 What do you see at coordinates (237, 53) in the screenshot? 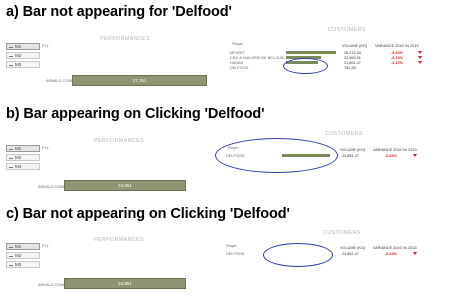
I see `customer-name: MEHRIT` at bounding box center [237, 53].